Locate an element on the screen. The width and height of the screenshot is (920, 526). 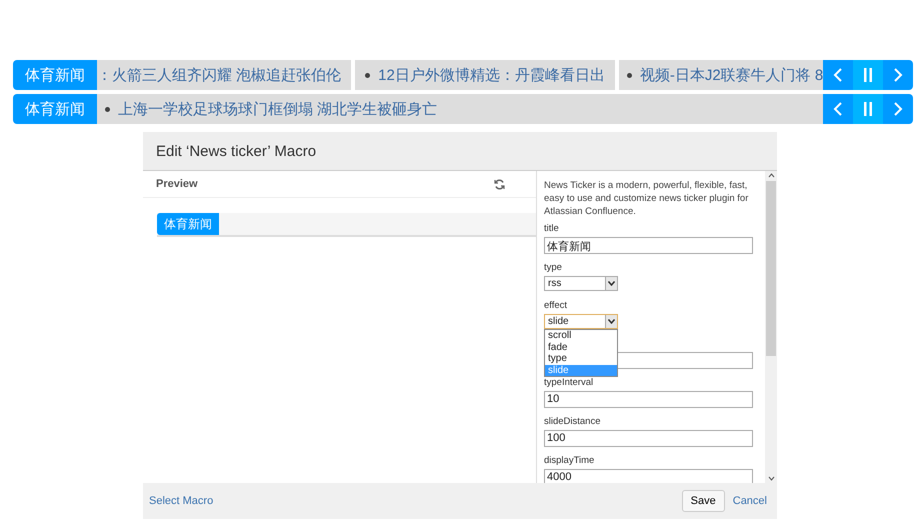
save-button: Save is located at coordinates (703, 501).